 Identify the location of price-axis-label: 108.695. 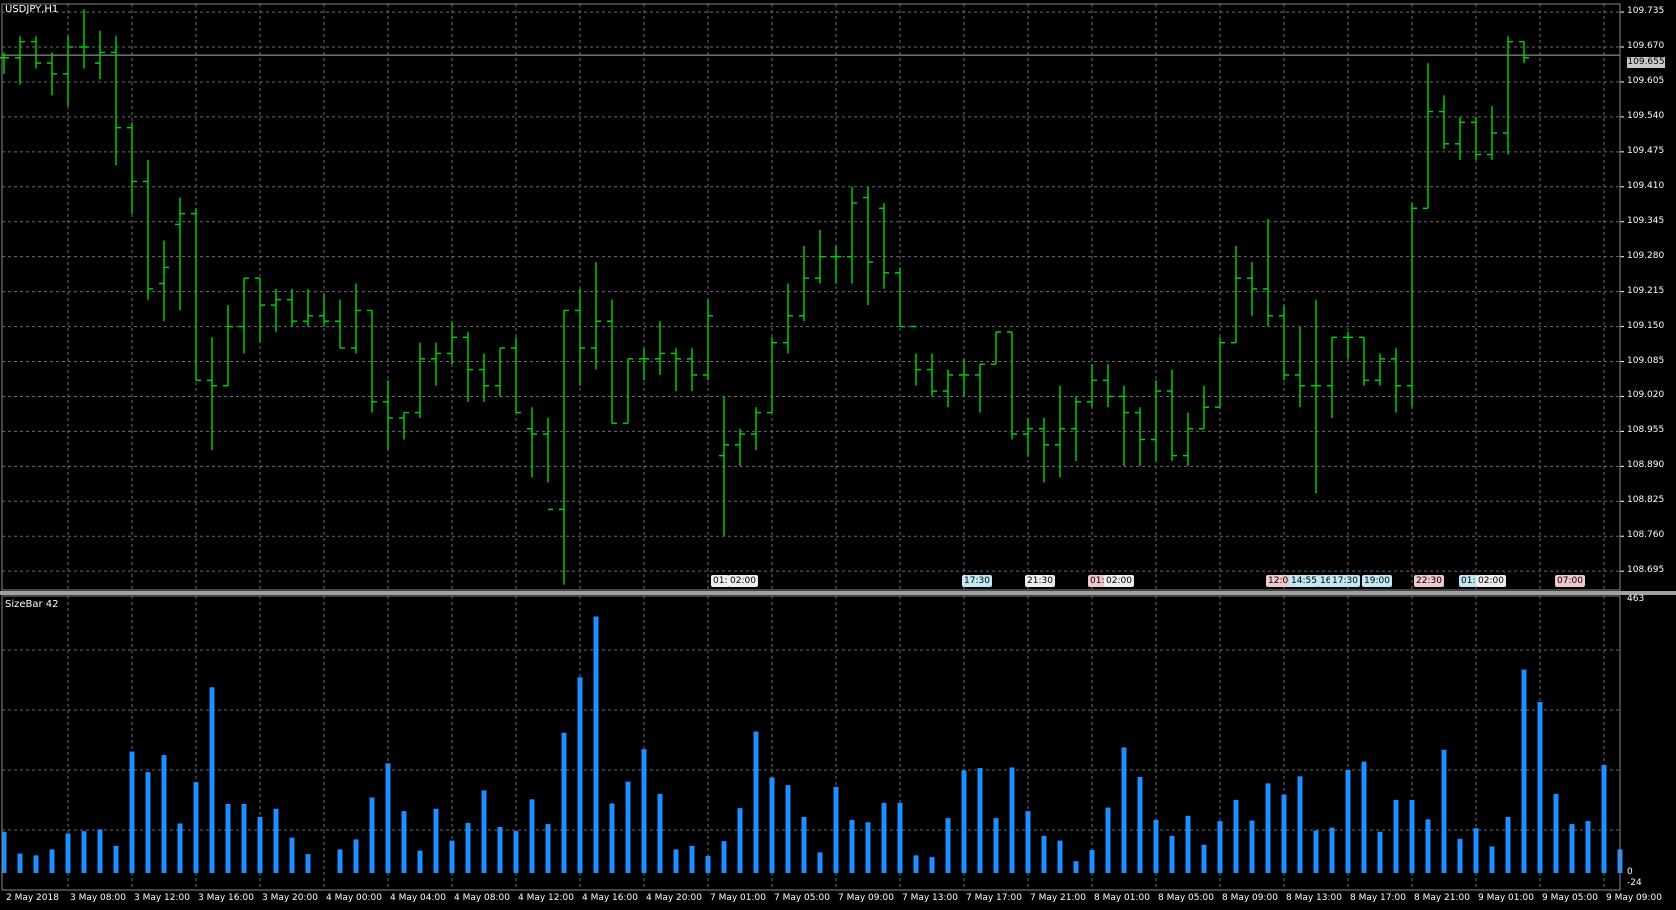
(1646, 570).